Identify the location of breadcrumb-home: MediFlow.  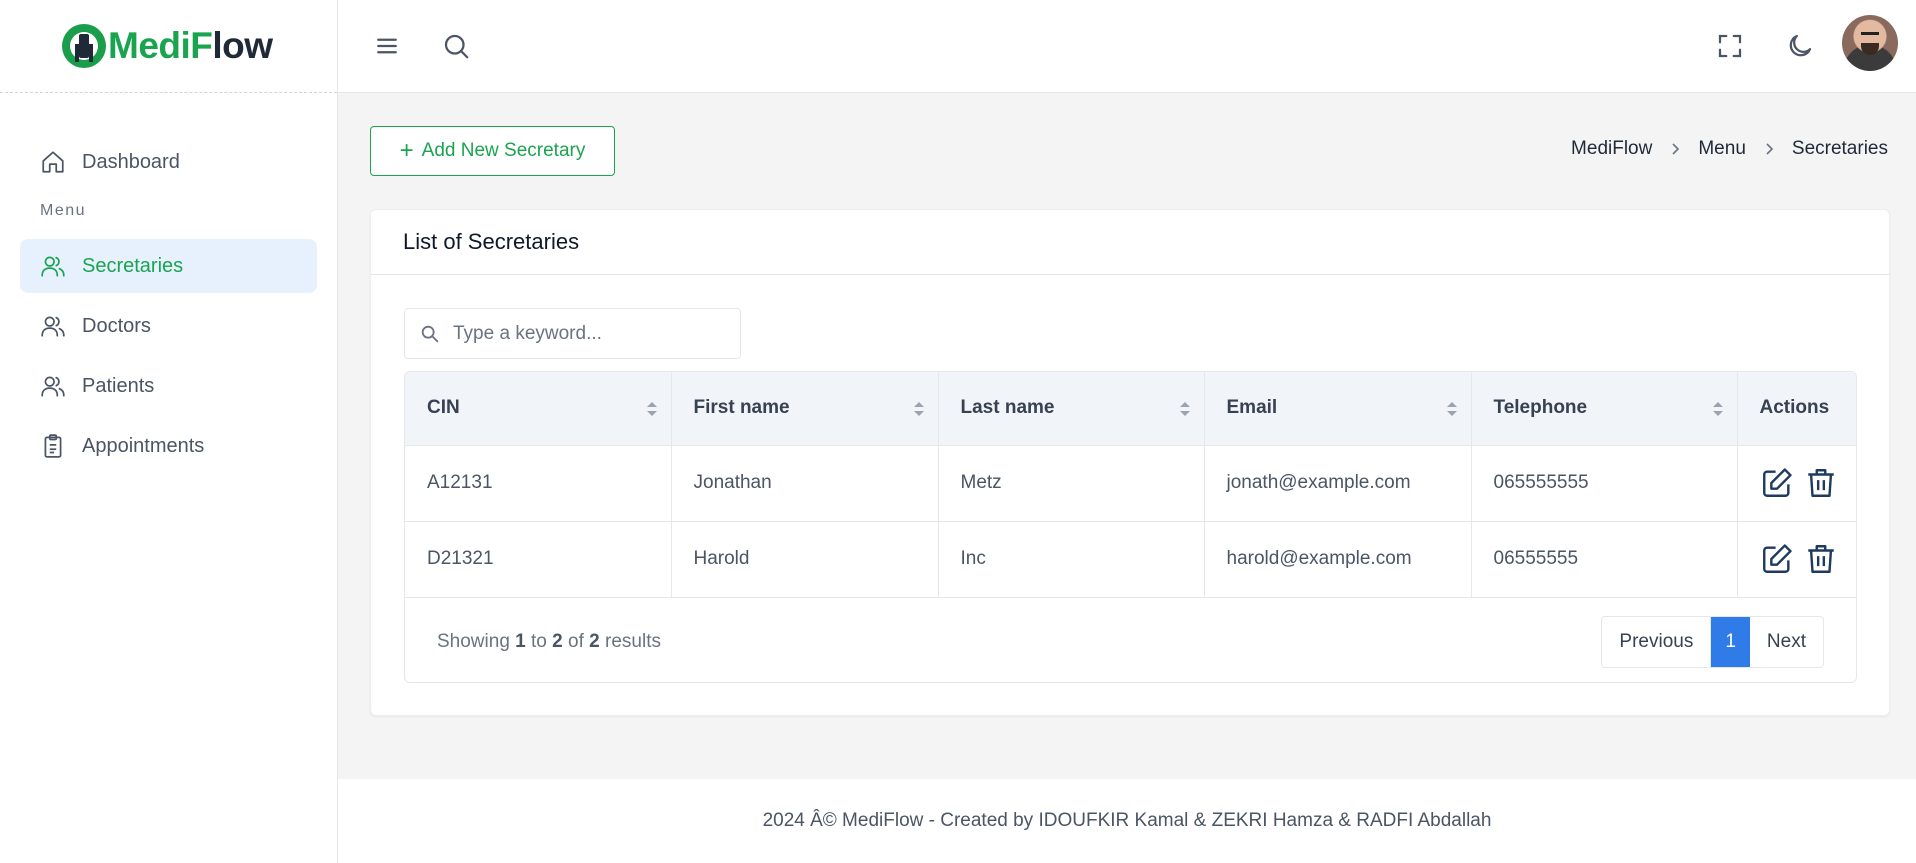
(1611, 149).